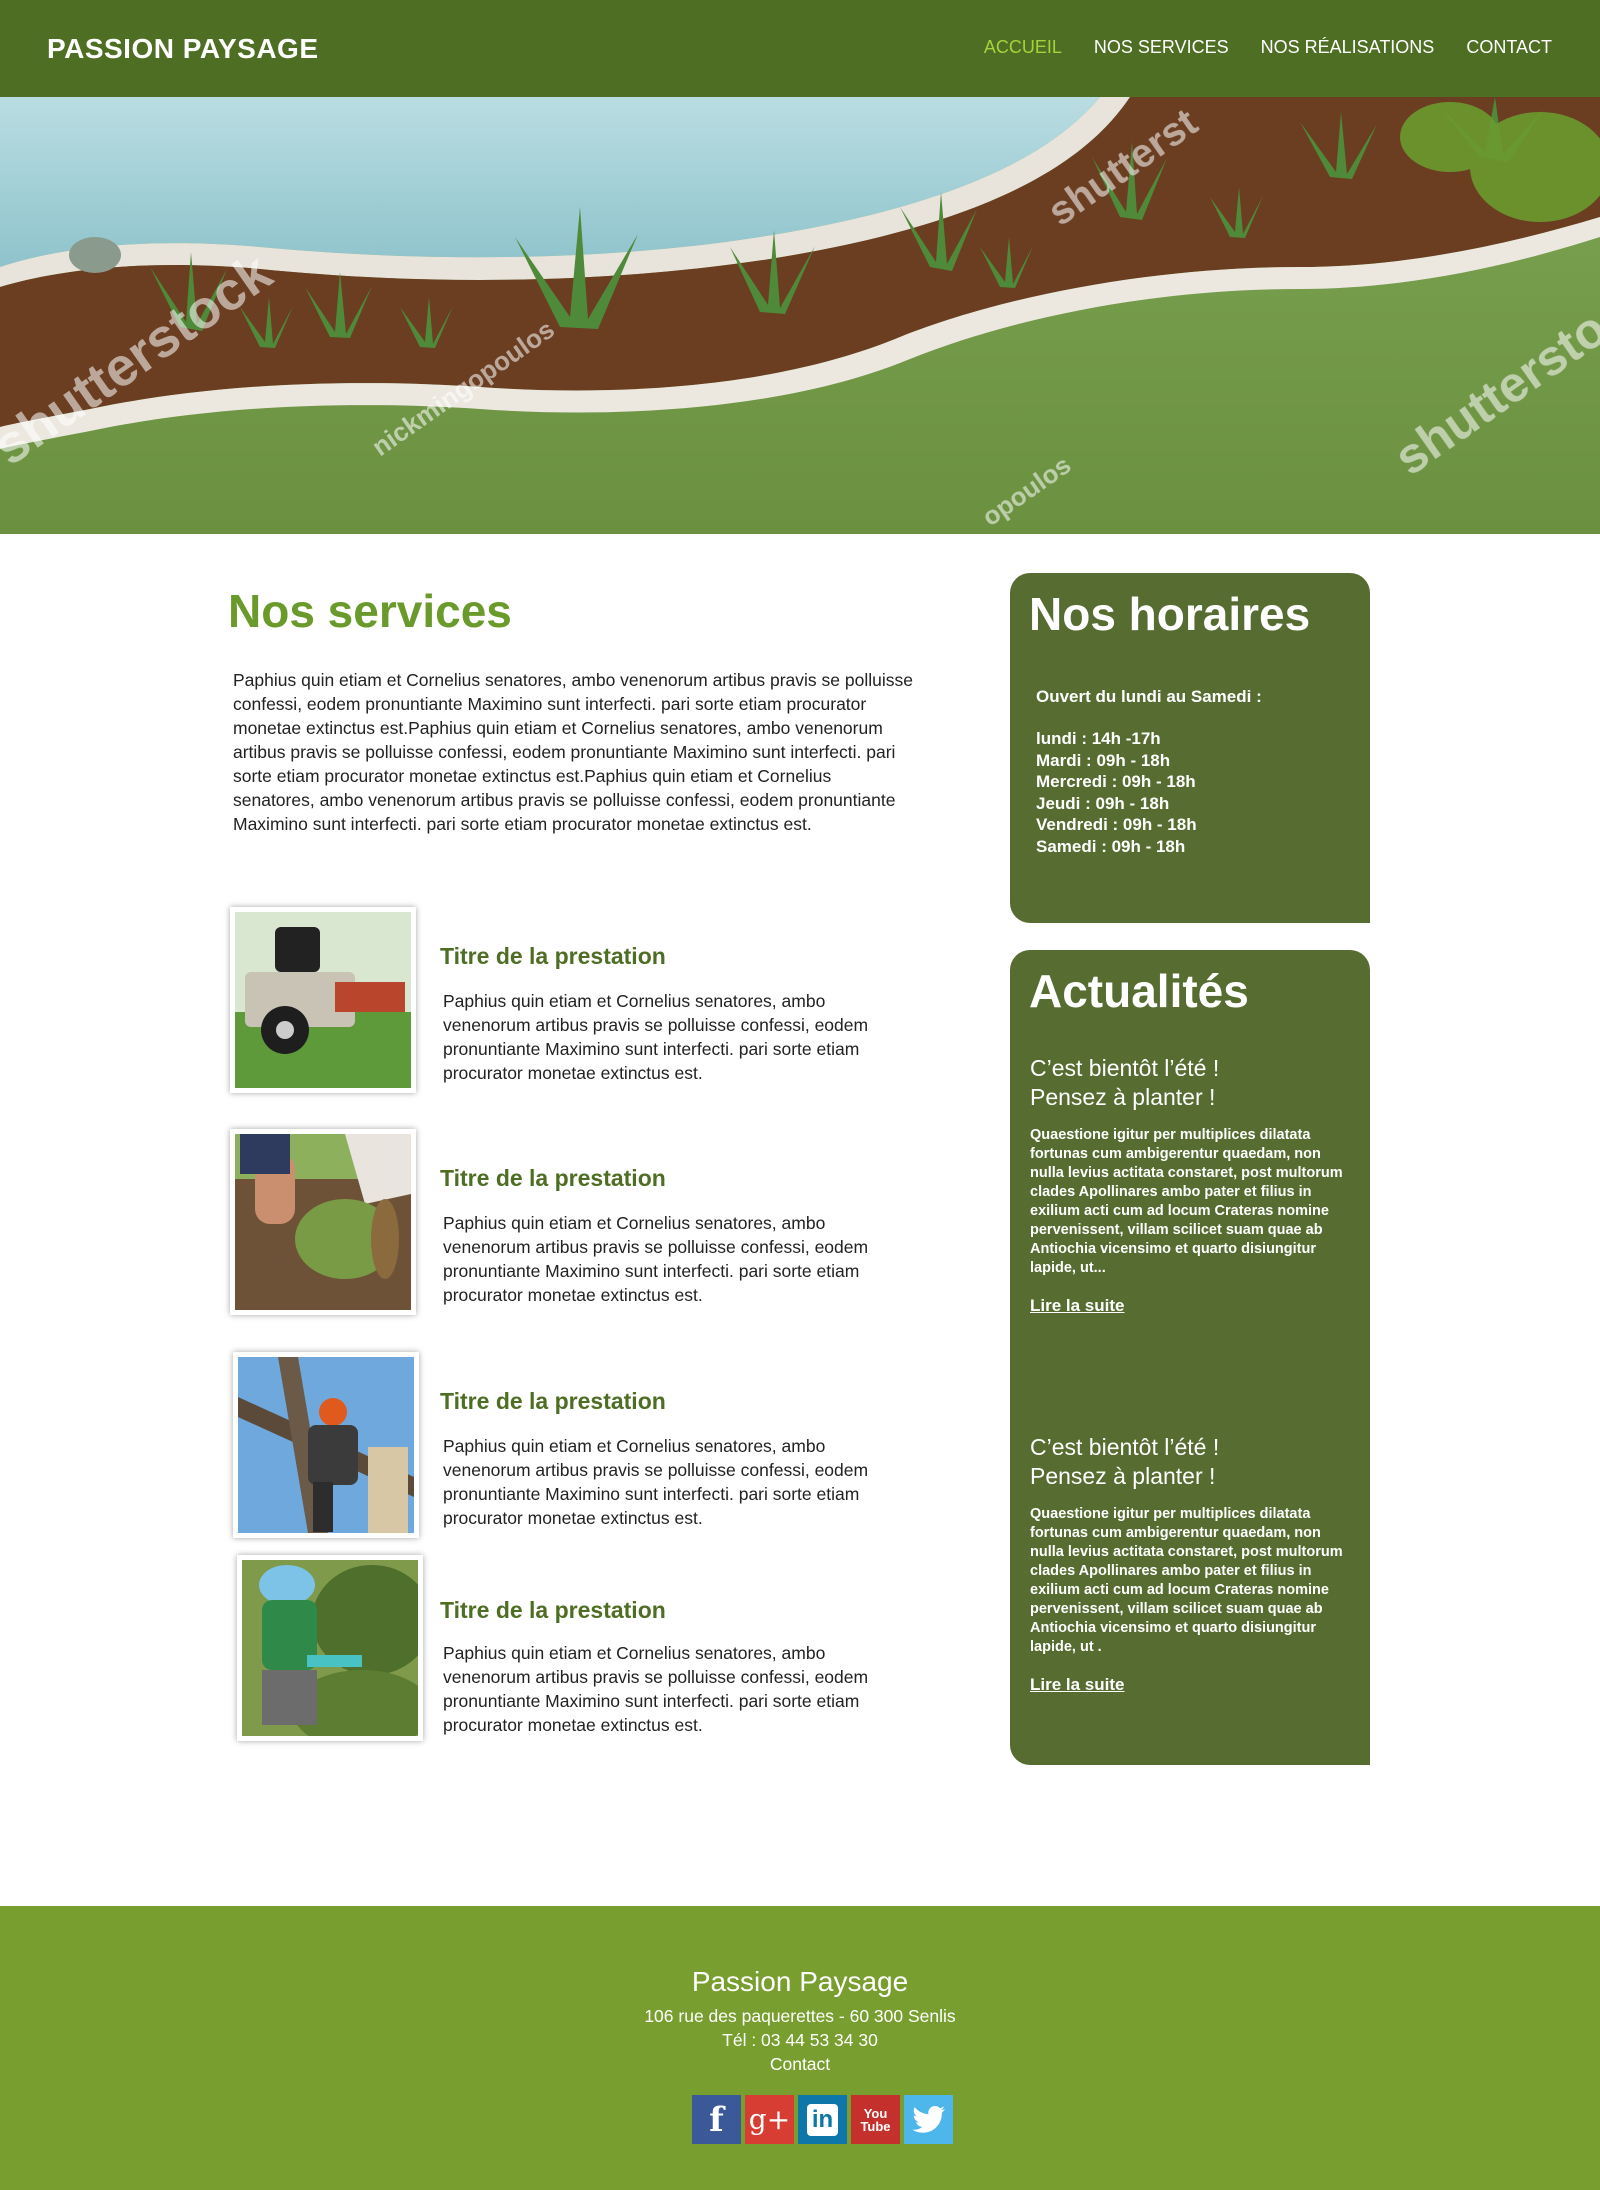  What do you see at coordinates (1116, 824) in the screenshot?
I see `hours-line: Vendredi : 09h - 18h` at bounding box center [1116, 824].